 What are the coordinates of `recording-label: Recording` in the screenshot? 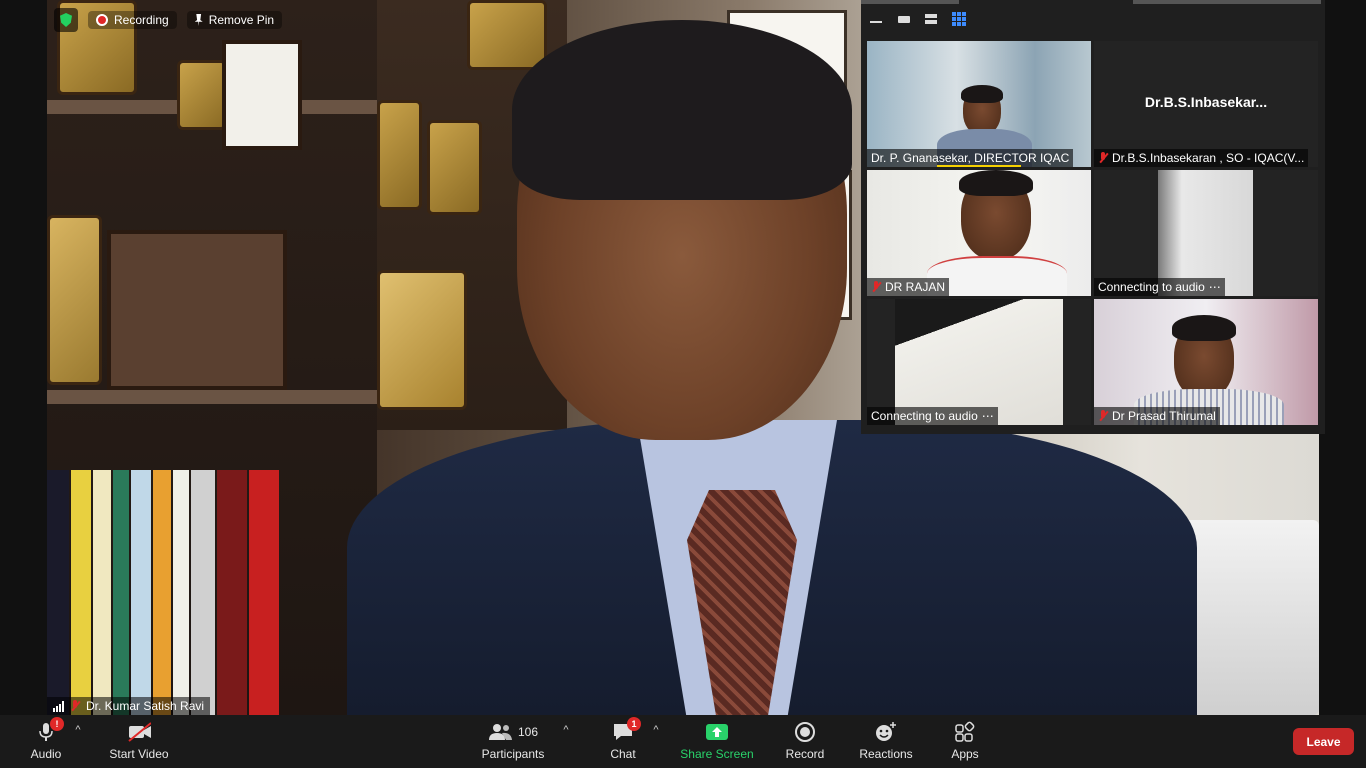 It's located at (141, 20).